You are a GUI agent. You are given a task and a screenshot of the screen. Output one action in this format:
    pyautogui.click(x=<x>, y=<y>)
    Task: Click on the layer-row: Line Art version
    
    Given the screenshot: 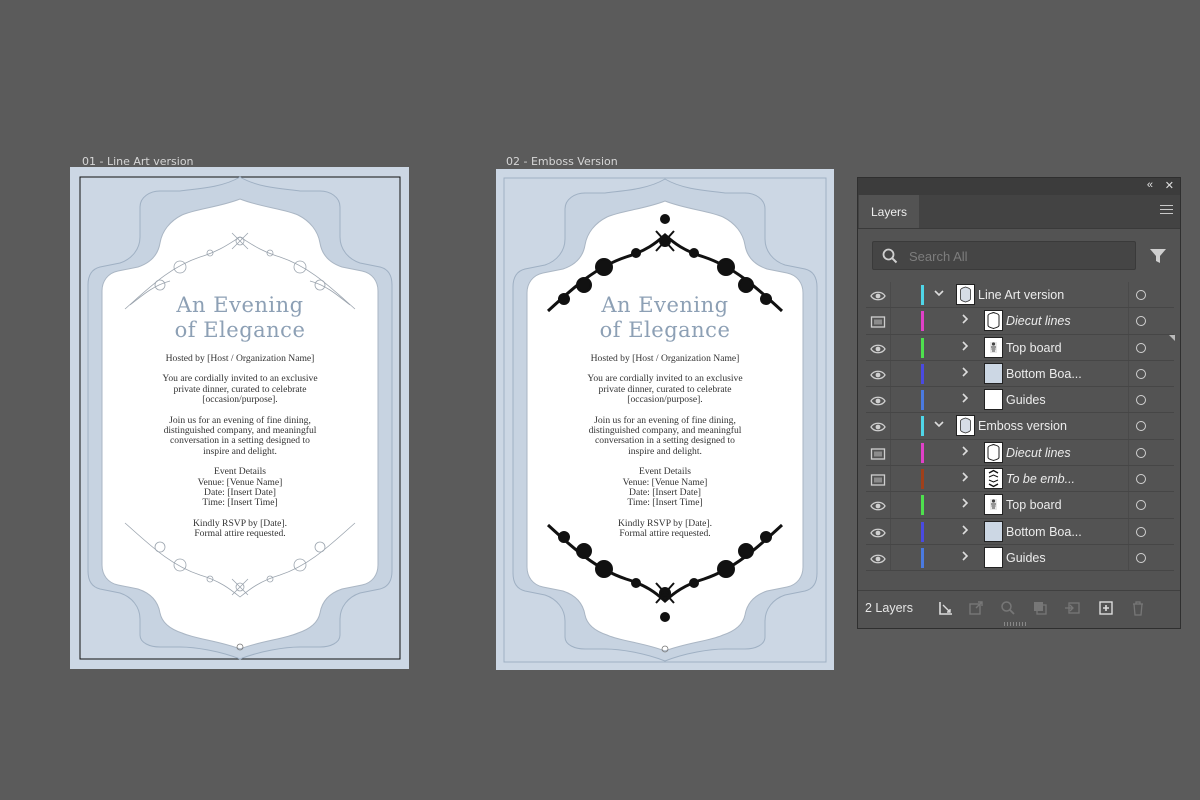 What is the action you would take?
    pyautogui.click(x=1020, y=295)
    